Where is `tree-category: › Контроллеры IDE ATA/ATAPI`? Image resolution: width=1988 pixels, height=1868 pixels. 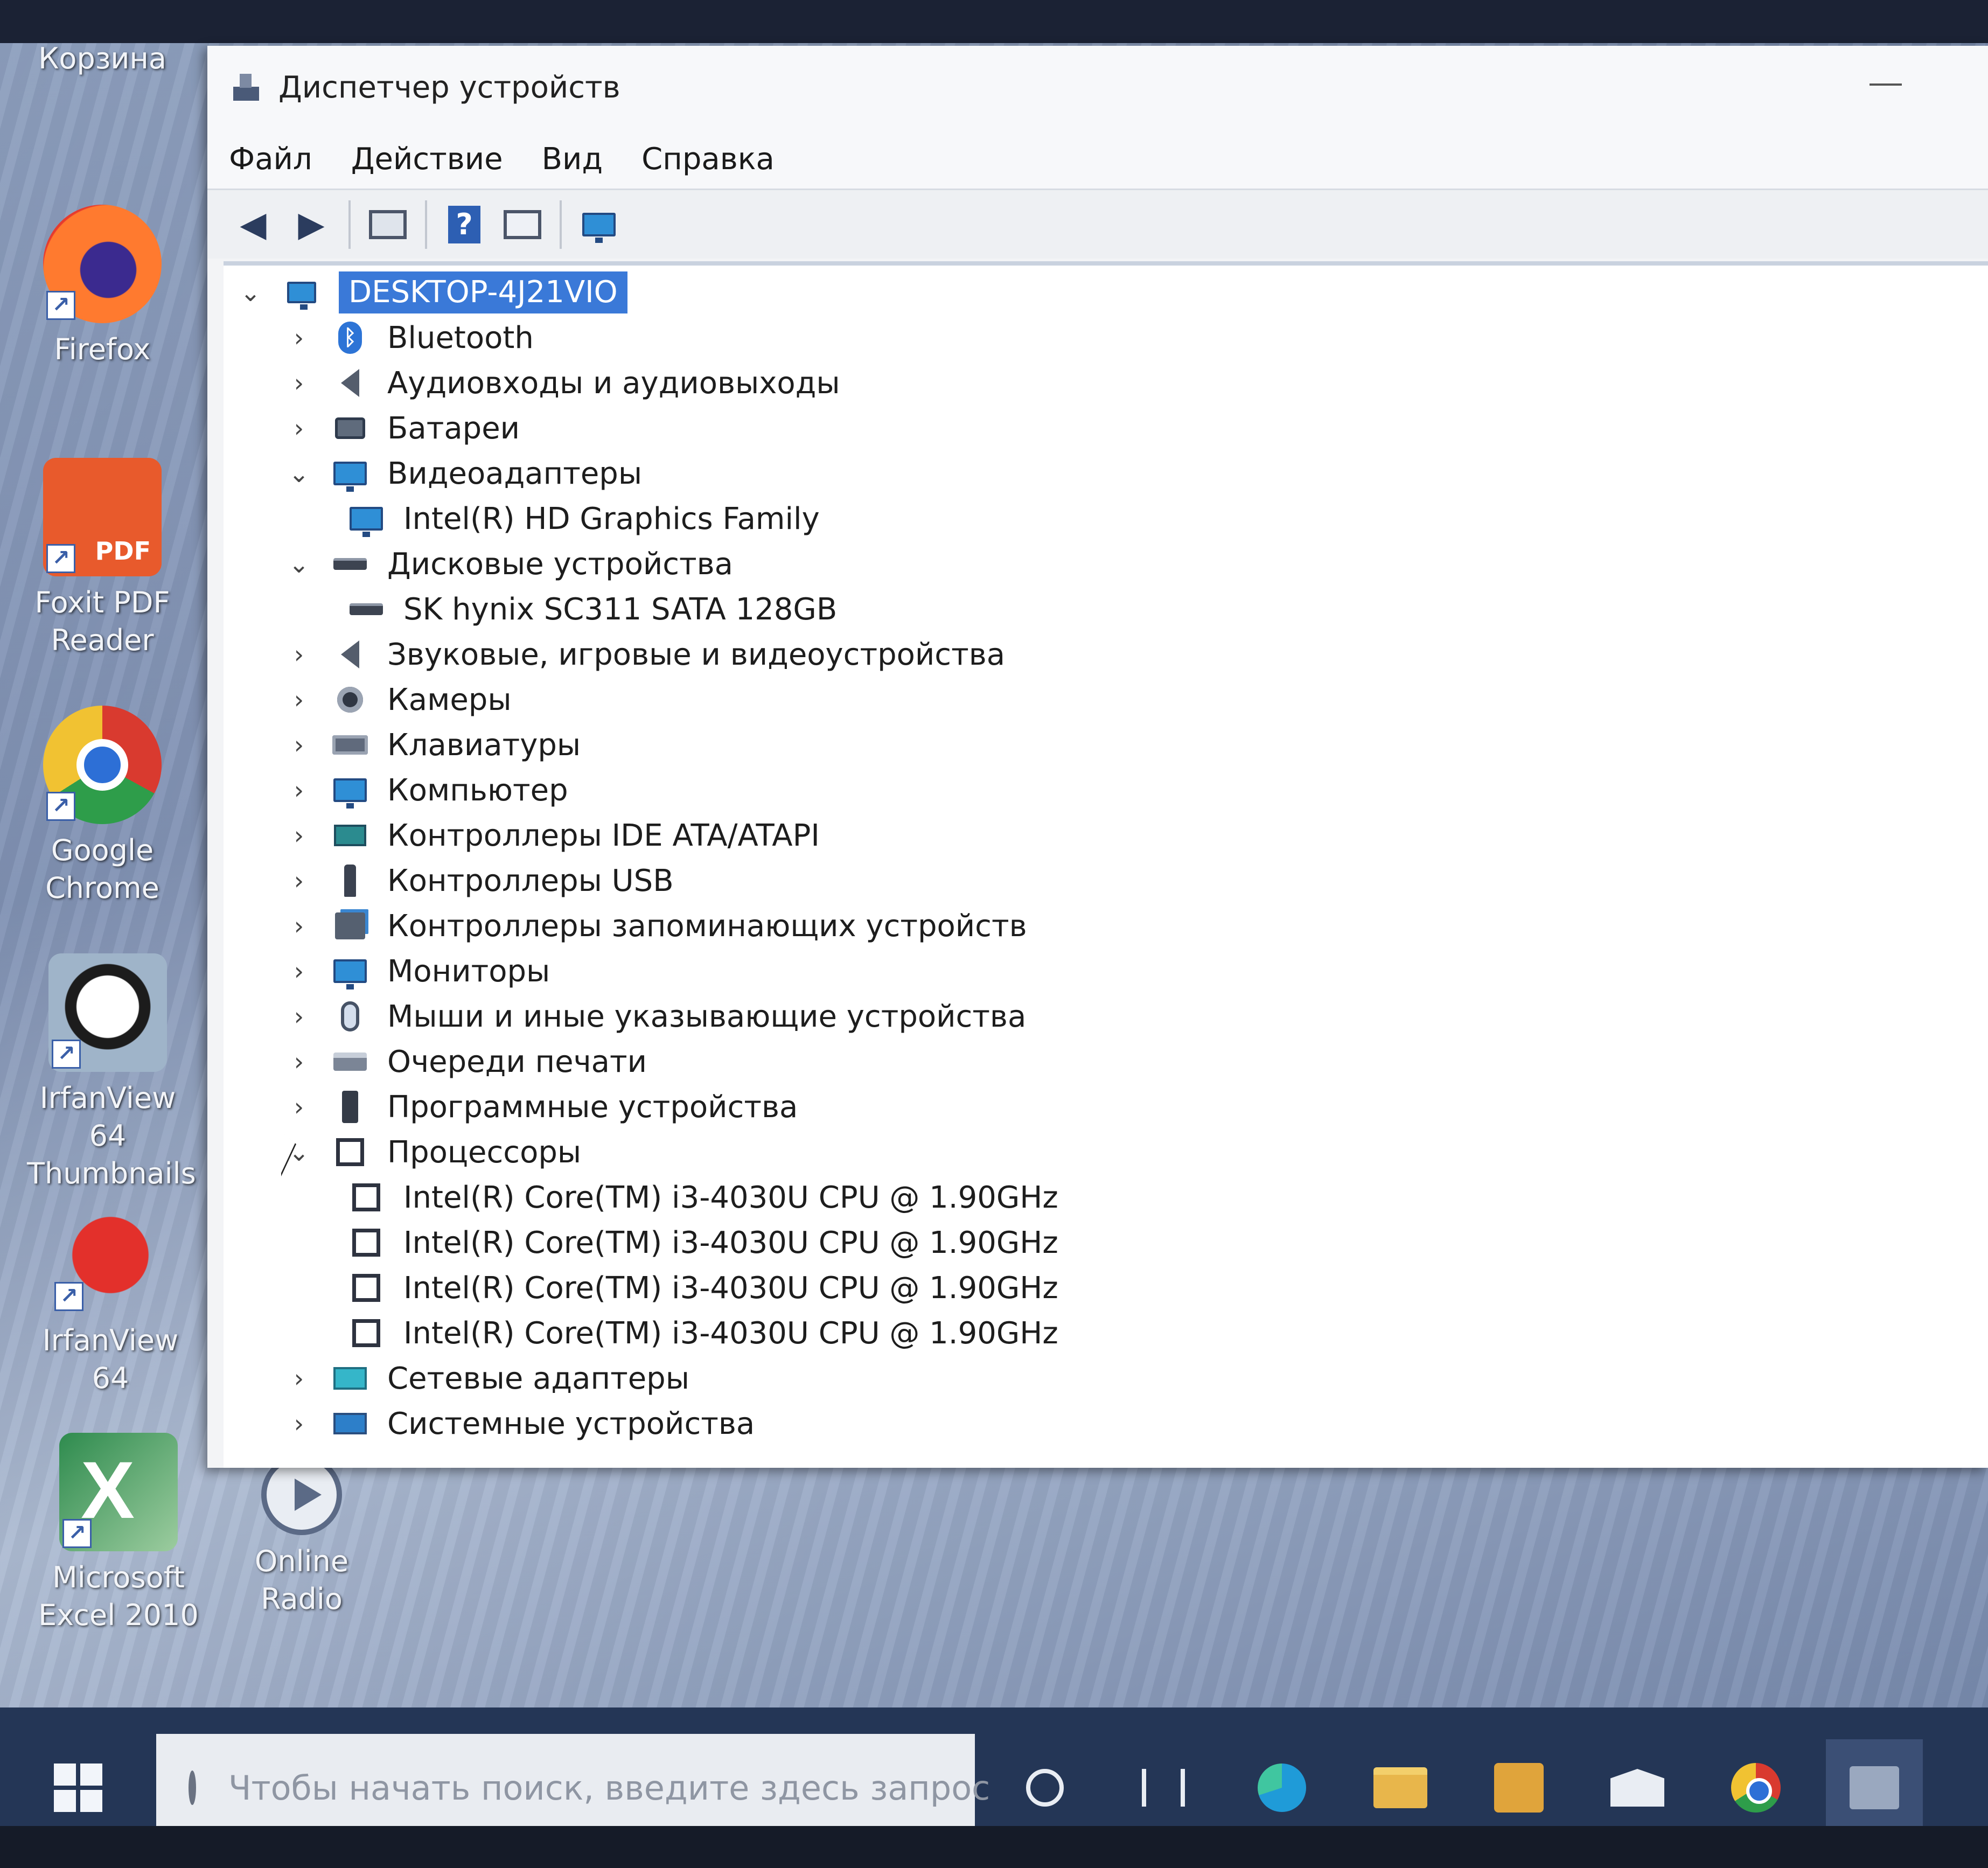
tree-category: › Контроллеры IDE ATA/ATAPI is located at coordinates (1106, 835).